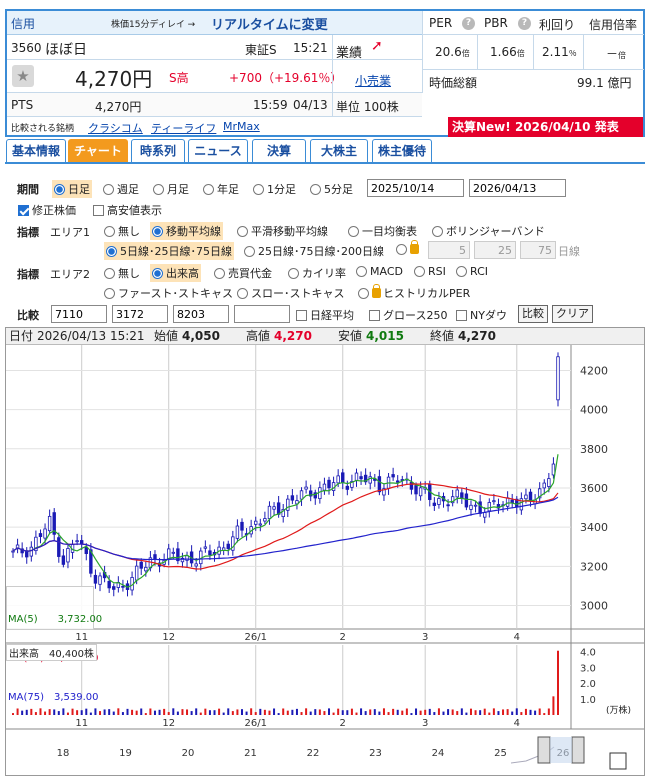 Image resolution: width=652 pixels, height=781 pixels. What do you see at coordinates (121, 189) in the screenshot?
I see `period-weekly: 週足` at bounding box center [121, 189].